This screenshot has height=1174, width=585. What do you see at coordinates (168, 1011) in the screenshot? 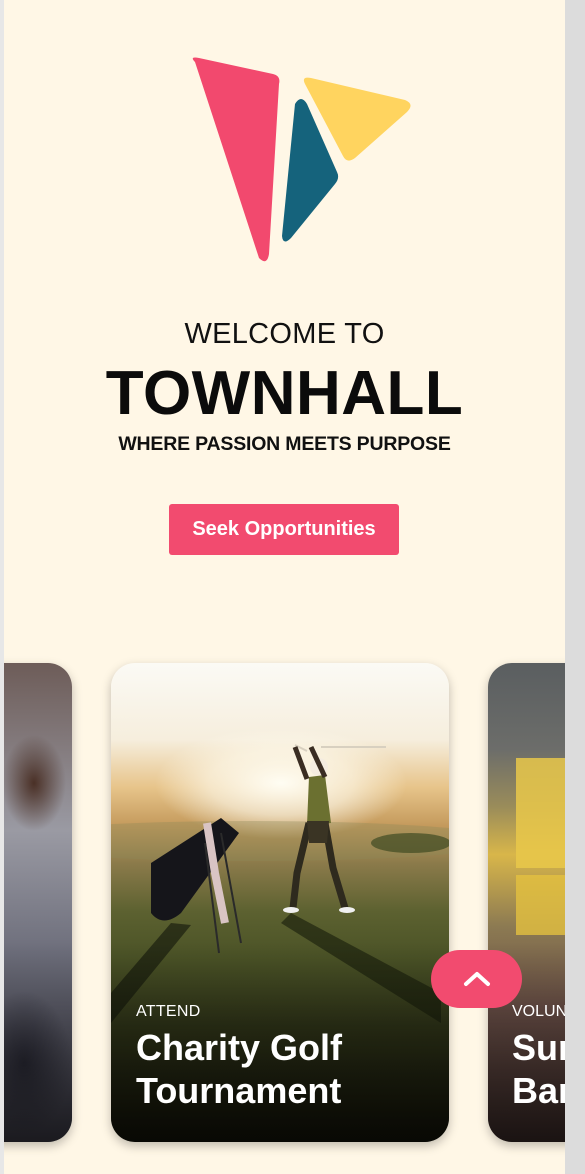
I see `card-category: ATTEND` at bounding box center [168, 1011].